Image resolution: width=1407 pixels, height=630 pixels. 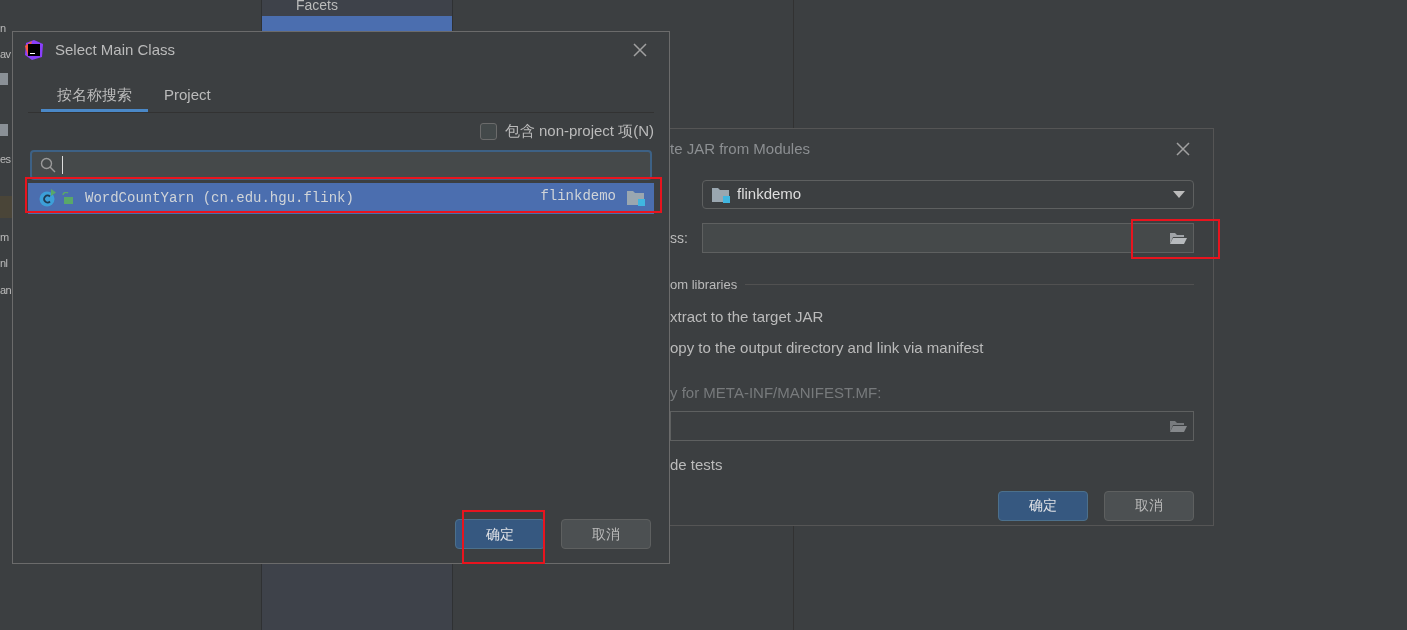 What do you see at coordinates (4, 237) in the screenshot?
I see `cut-label: m` at bounding box center [4, 237].